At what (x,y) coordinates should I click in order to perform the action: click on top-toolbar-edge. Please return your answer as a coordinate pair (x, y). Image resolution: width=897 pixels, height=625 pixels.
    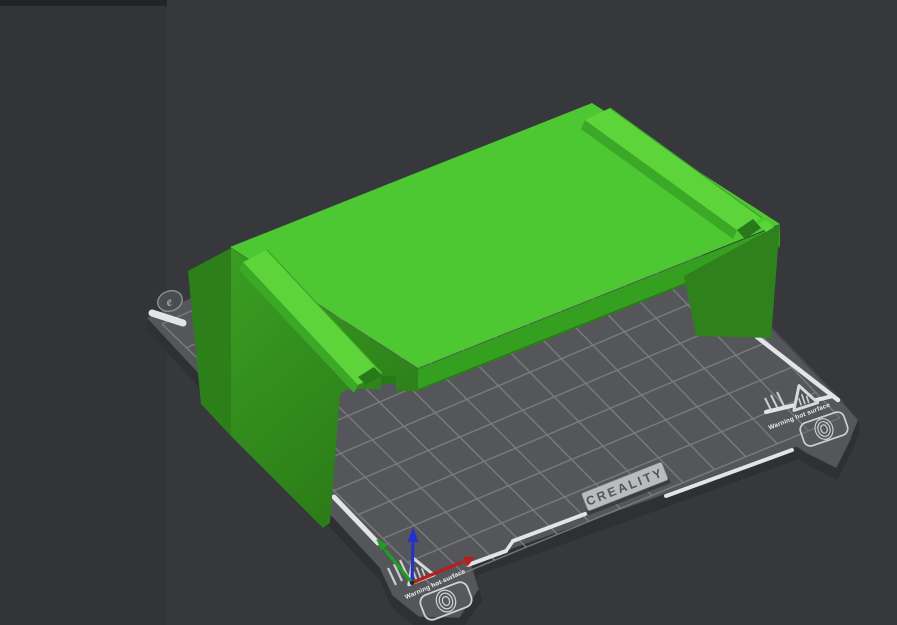
    Looking at the image, I should click on (83, 3).